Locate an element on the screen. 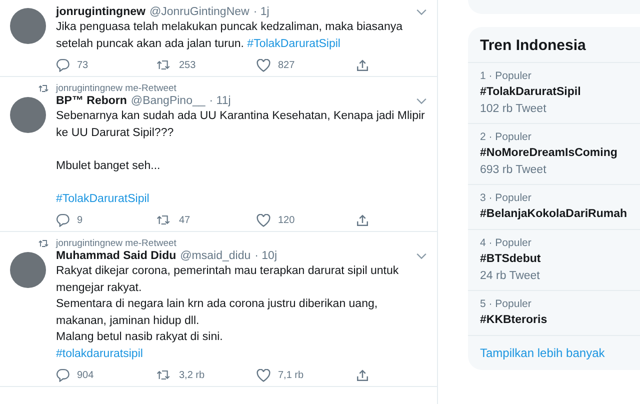 This screenshot has width=640, height=404. trend-item: 4 · Populer #BTSdebut 24 rb Tweet is located at coordinates (554, 260).